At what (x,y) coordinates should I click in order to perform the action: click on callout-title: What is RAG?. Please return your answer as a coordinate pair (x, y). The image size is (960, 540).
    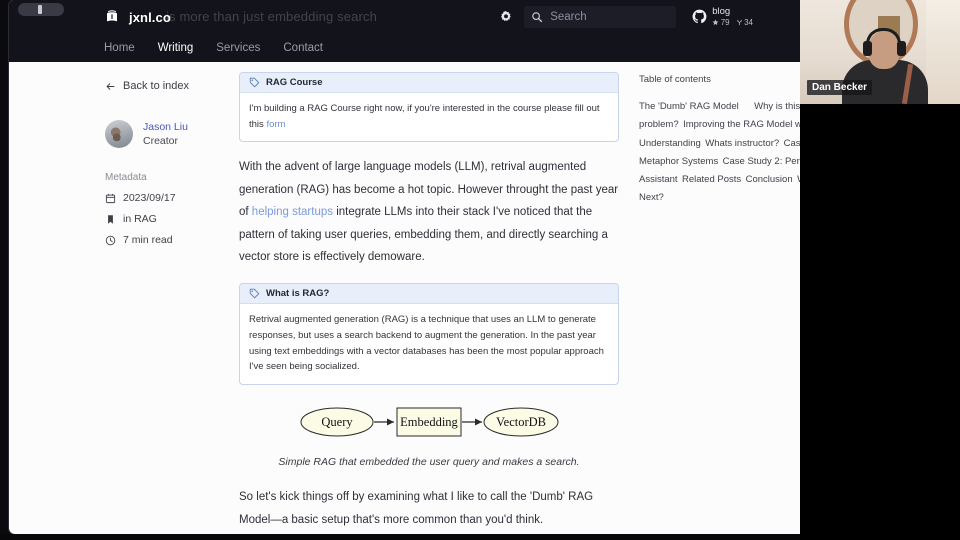
    Looking at the image, I should click on (298, 294).